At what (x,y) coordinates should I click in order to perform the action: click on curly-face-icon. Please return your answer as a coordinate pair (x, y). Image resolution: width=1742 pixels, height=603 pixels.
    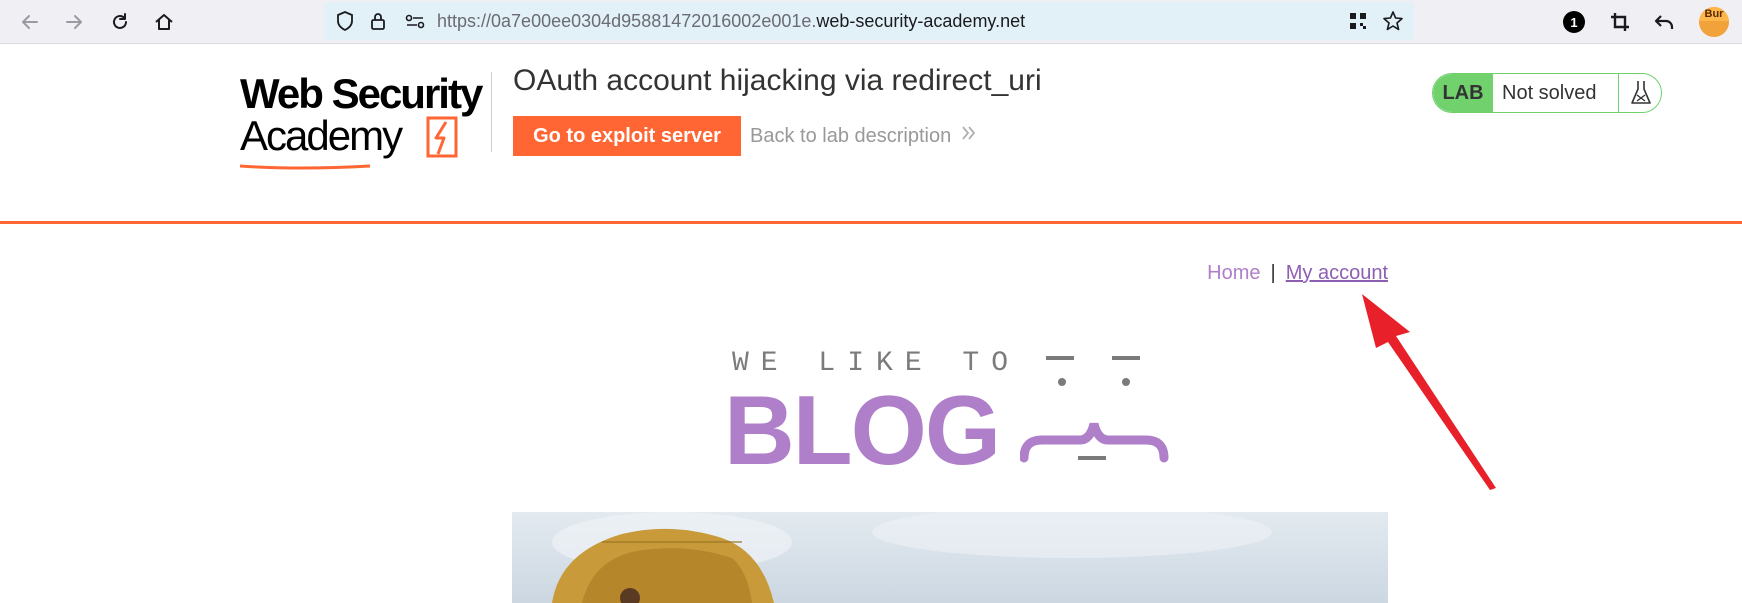
    Looking at the image, I should click on (1094, 409).